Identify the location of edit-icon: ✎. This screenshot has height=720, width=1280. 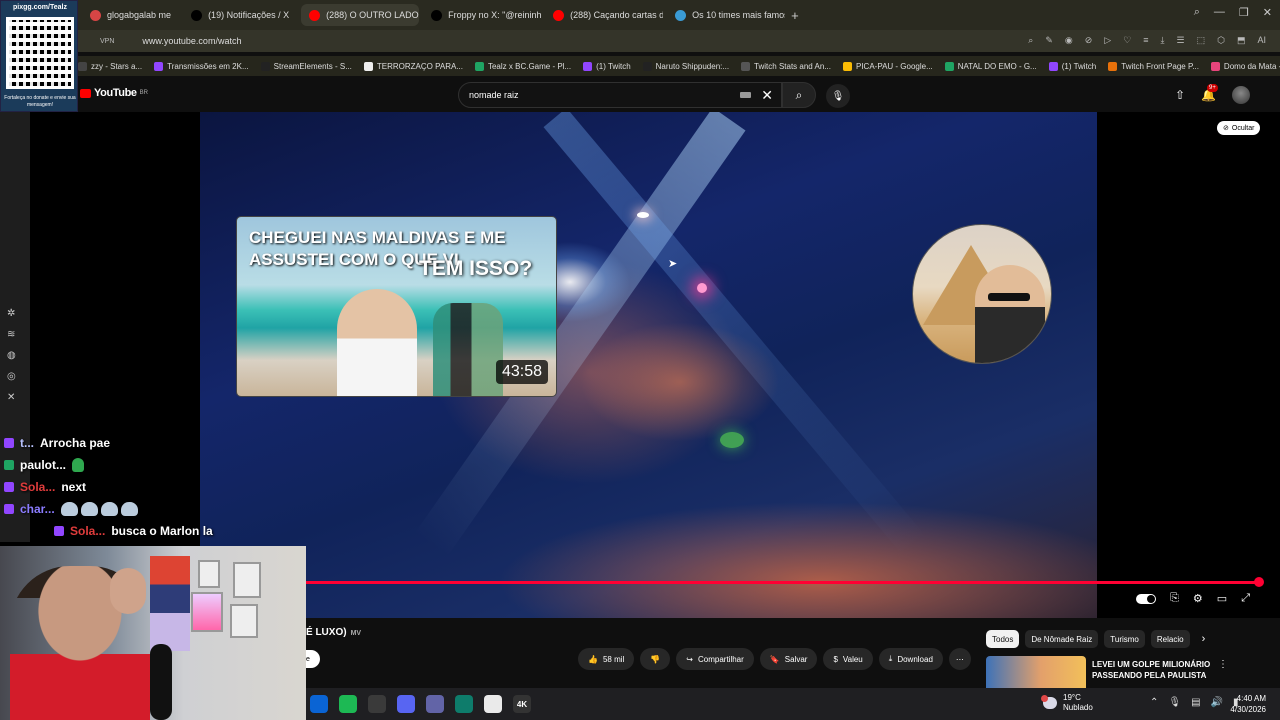
(1049, 40).